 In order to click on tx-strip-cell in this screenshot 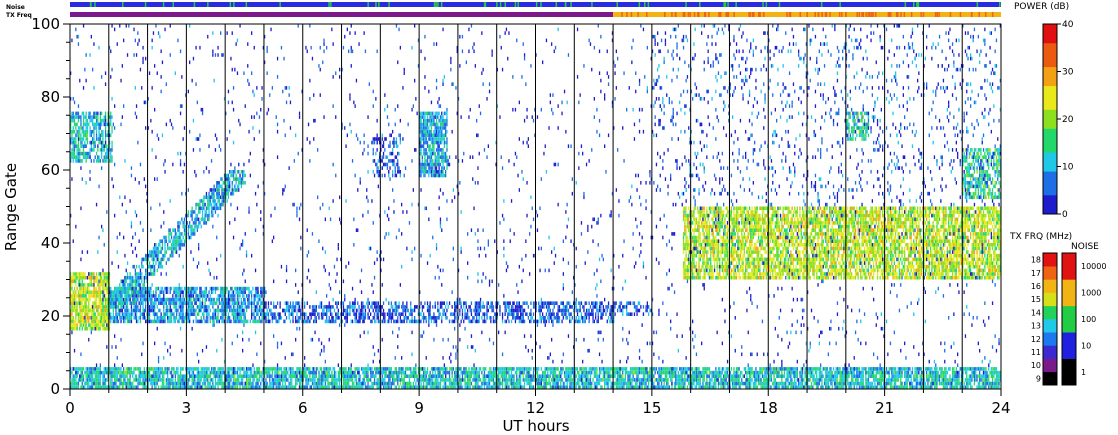, I will do `click(647, 14)`.